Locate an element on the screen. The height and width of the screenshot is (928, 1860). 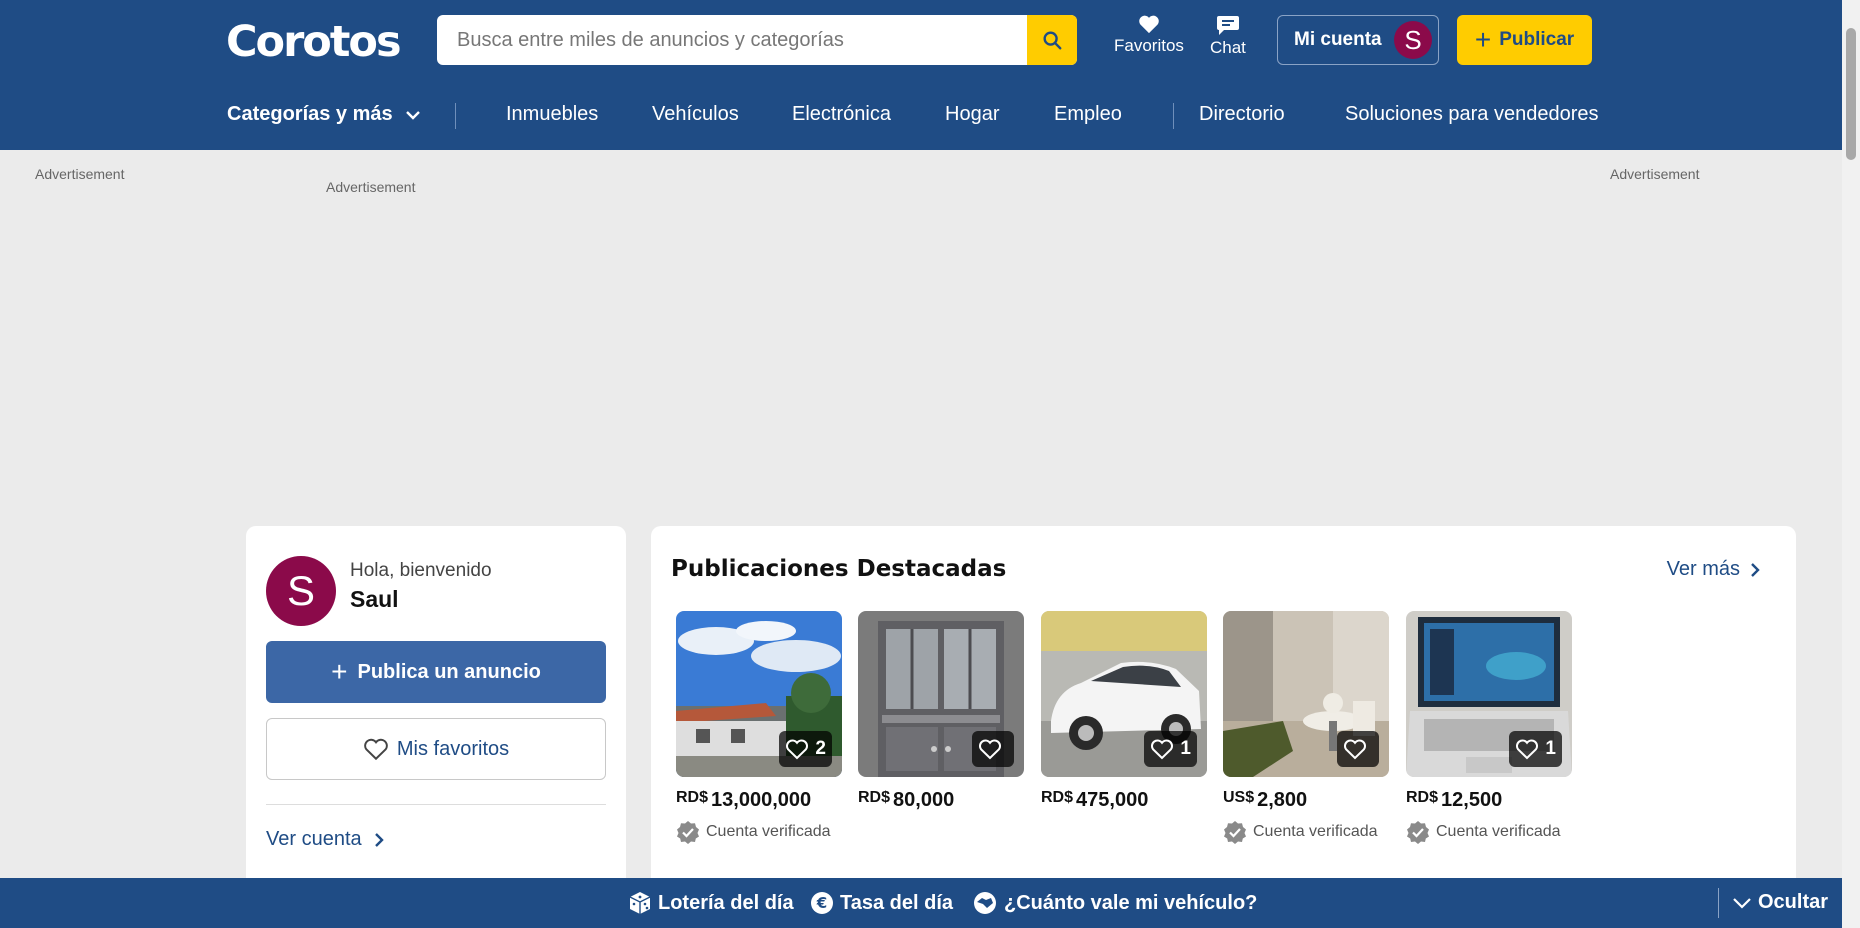
greeting-text: Hola, bienvenido is located at coordinates (421, 570).